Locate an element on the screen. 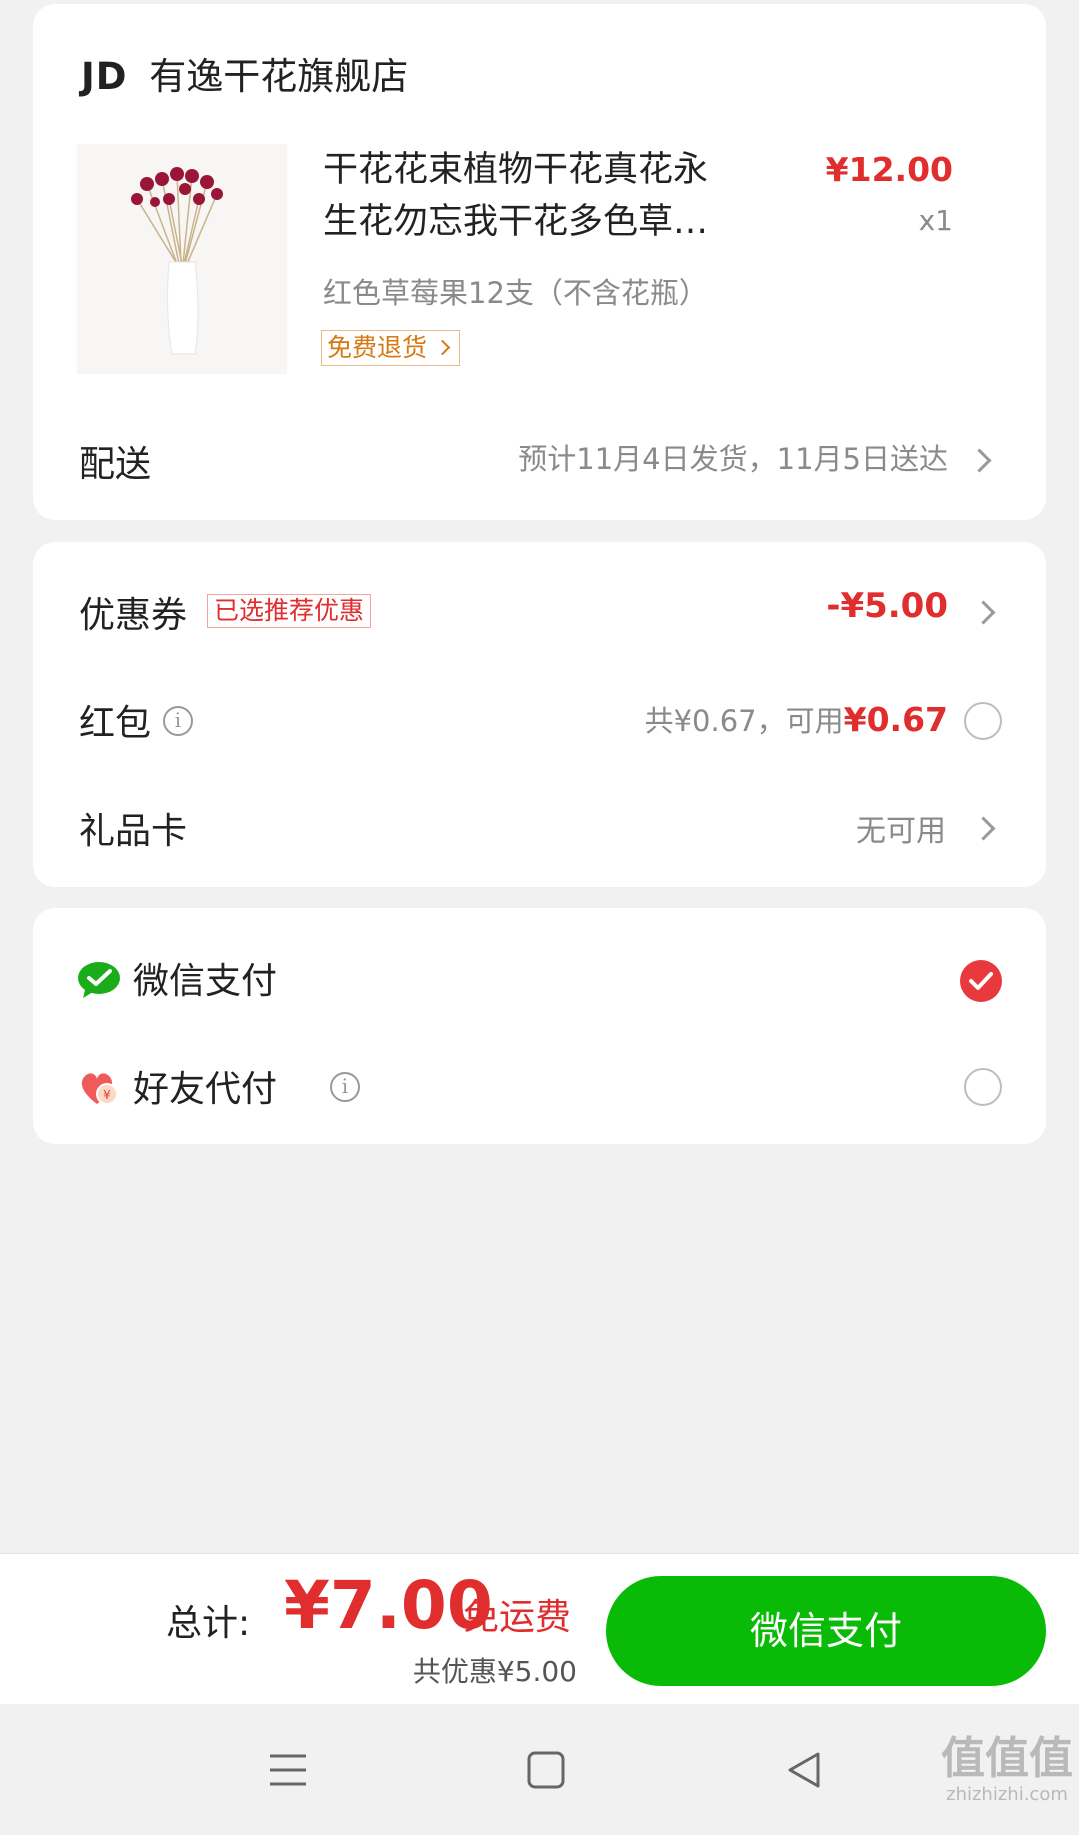 Image resolution: width=1079 pixels, height=1835 pixels. checkout-bar: 总计: ¥7.00 免运费 共优惠¥5.00 微信支付 is located at coordinates (539, 1628).